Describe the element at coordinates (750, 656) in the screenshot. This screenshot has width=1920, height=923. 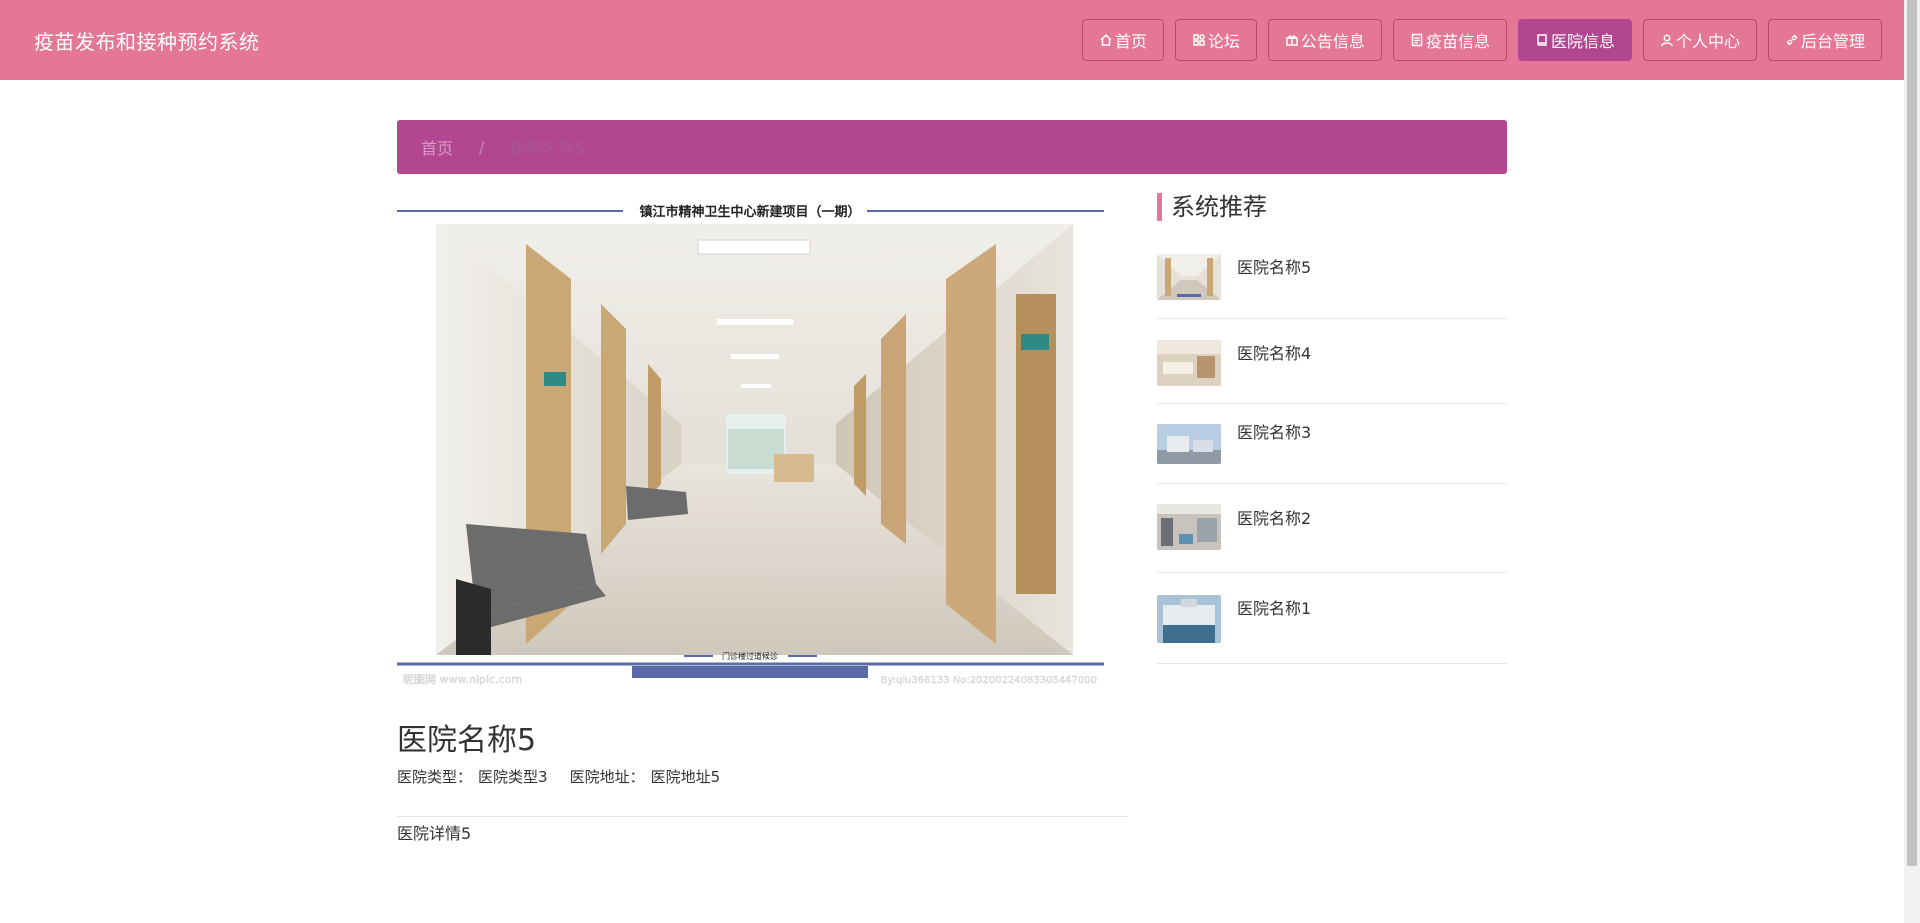
I see `image-caption-bottom: 门诊楼过道候诊` at that location.